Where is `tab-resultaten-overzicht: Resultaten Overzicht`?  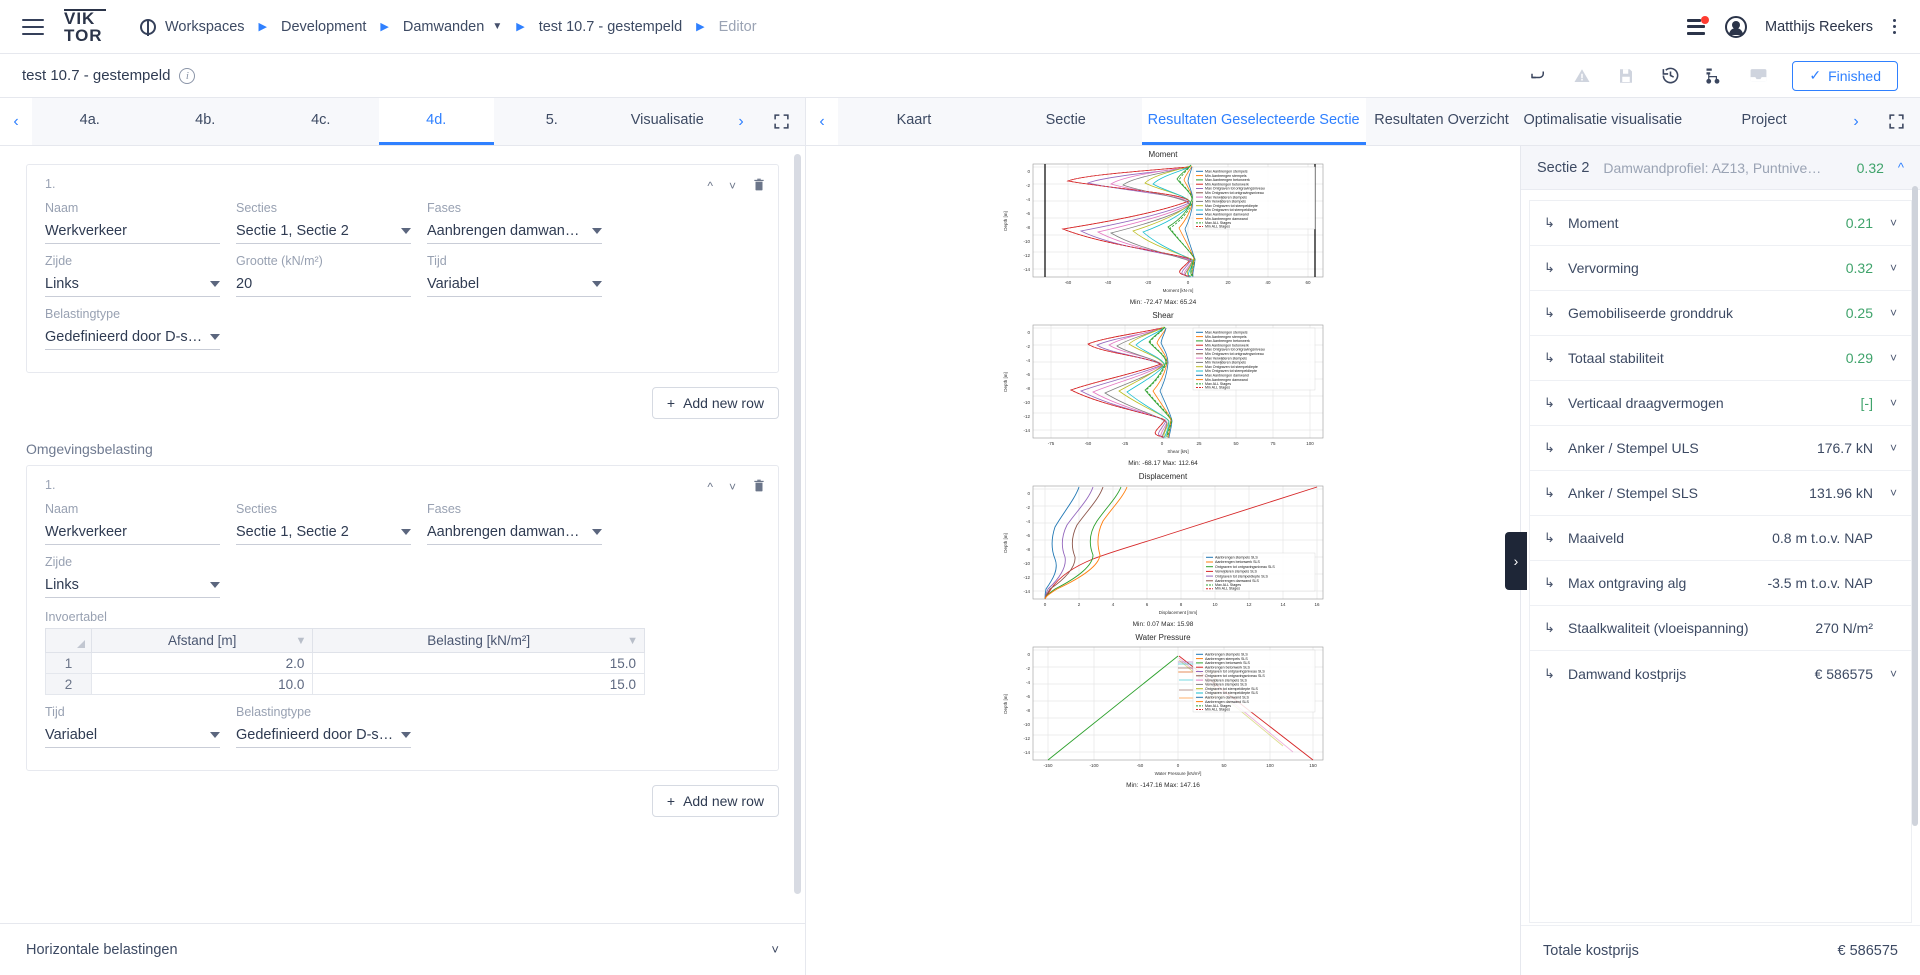 tab-resultaten-overzicht: Resultaten Overzicht is located at coordinates (1442, 121).